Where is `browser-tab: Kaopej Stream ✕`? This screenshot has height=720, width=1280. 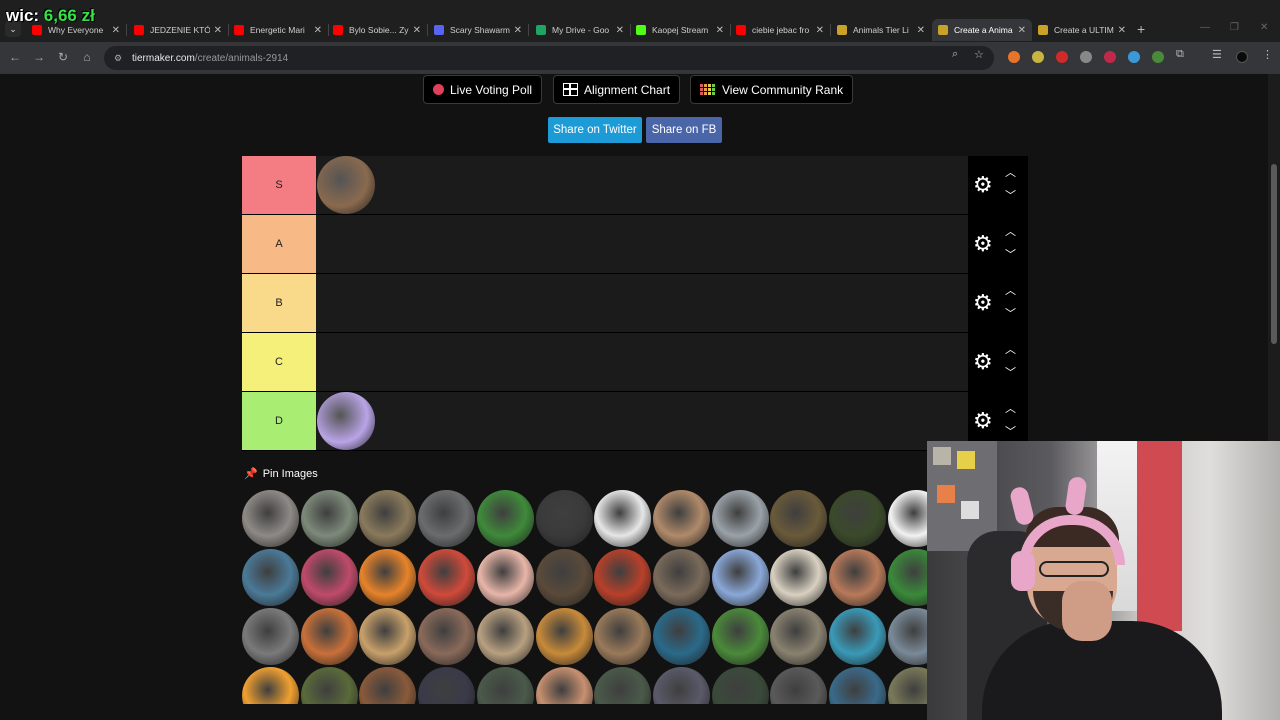 browser-tab: Kaopej Stream ✕ is located at coordinates (680, 30).